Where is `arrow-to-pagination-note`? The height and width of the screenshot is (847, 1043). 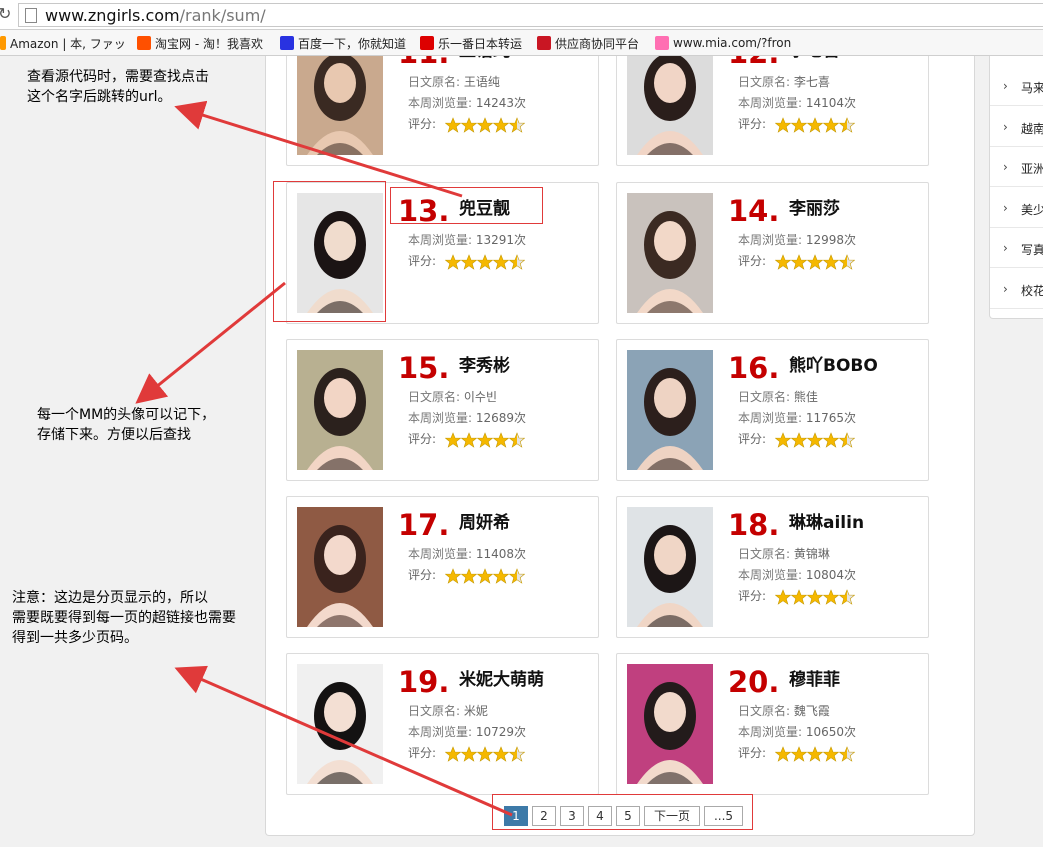 arrow-to-pagination-note is located at coordinates (343, 741).